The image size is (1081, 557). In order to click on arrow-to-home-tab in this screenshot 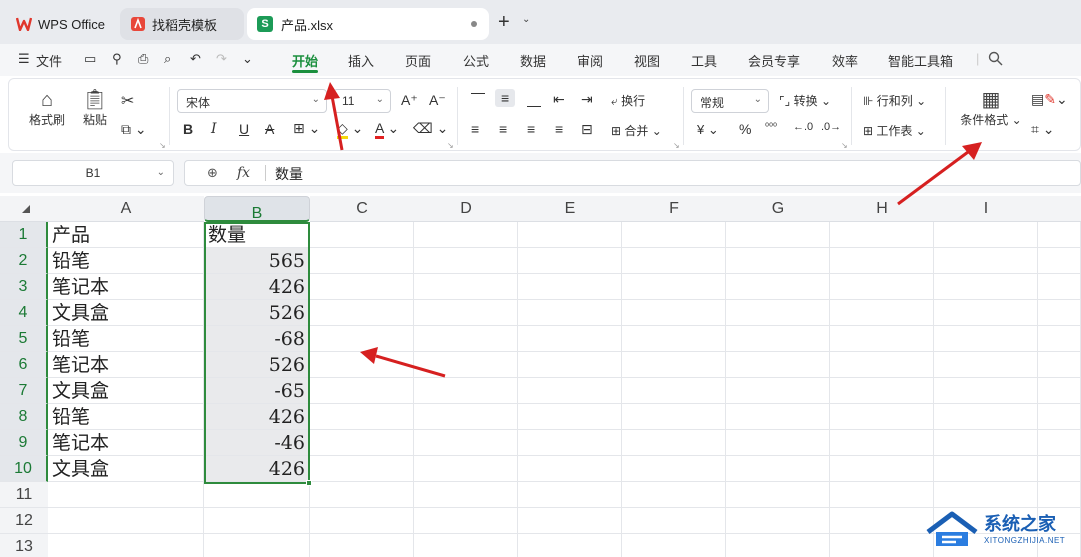, I will do `click(334, 116)`.